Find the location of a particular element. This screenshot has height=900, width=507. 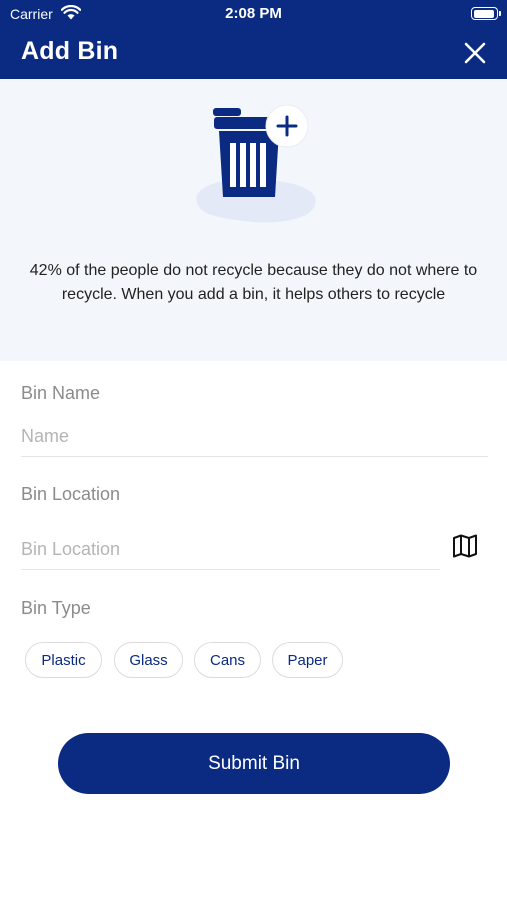

bin-type-chip-glass: Glass is located at coordinates (148, 660).